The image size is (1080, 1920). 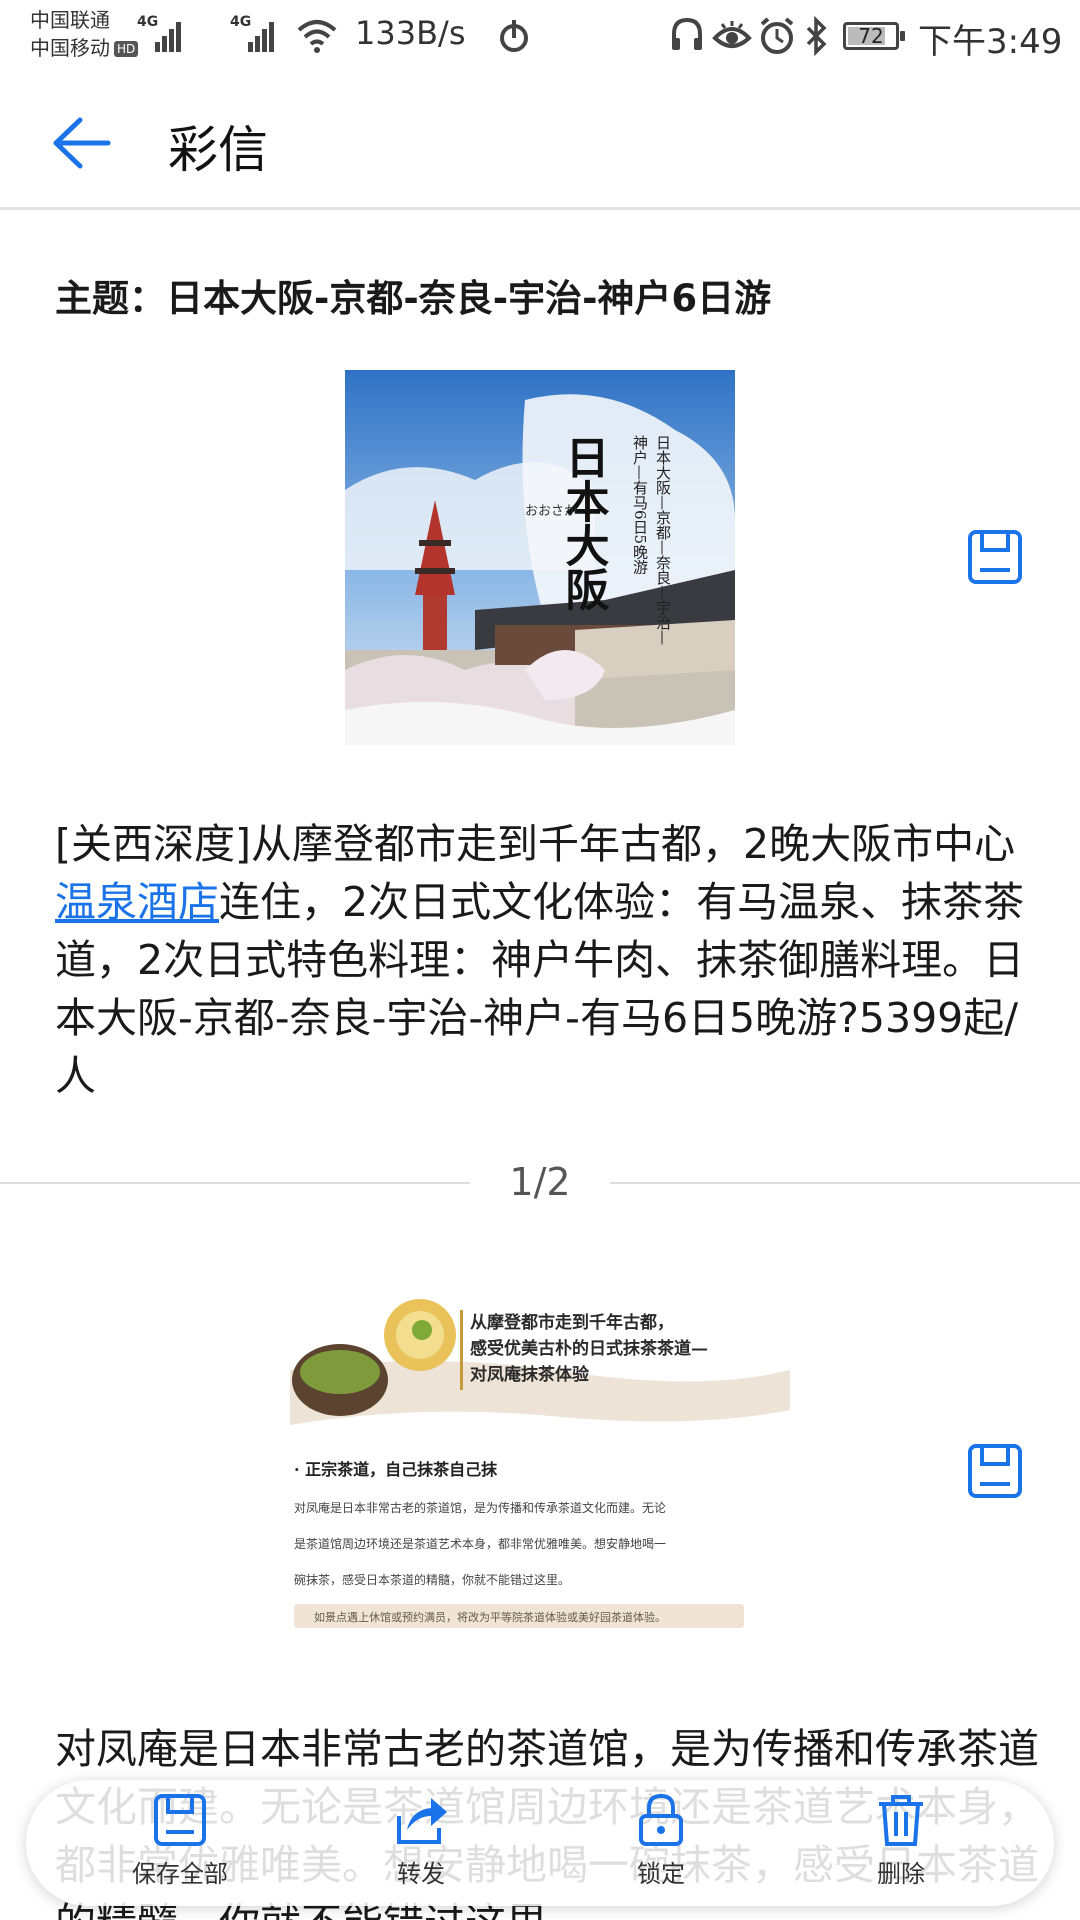 What do you see at coordinates (901, 1874) in the screenshot?
I see `delete-label: 删除` at bounding box center [901, 1874].